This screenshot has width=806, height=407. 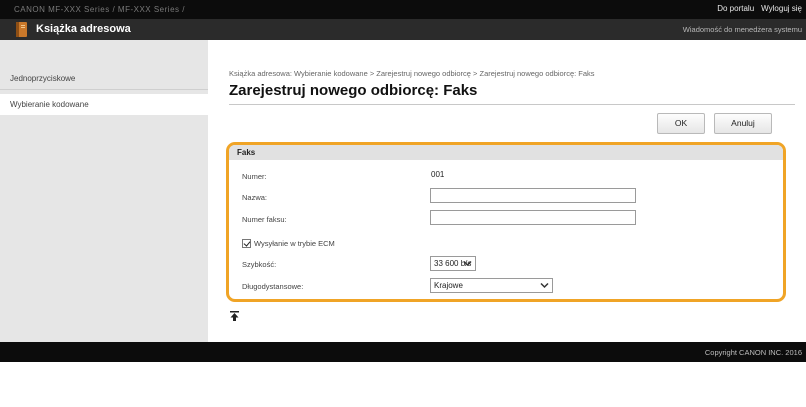 I want to click on number-label: Numer:, so click(x=254, y=176).